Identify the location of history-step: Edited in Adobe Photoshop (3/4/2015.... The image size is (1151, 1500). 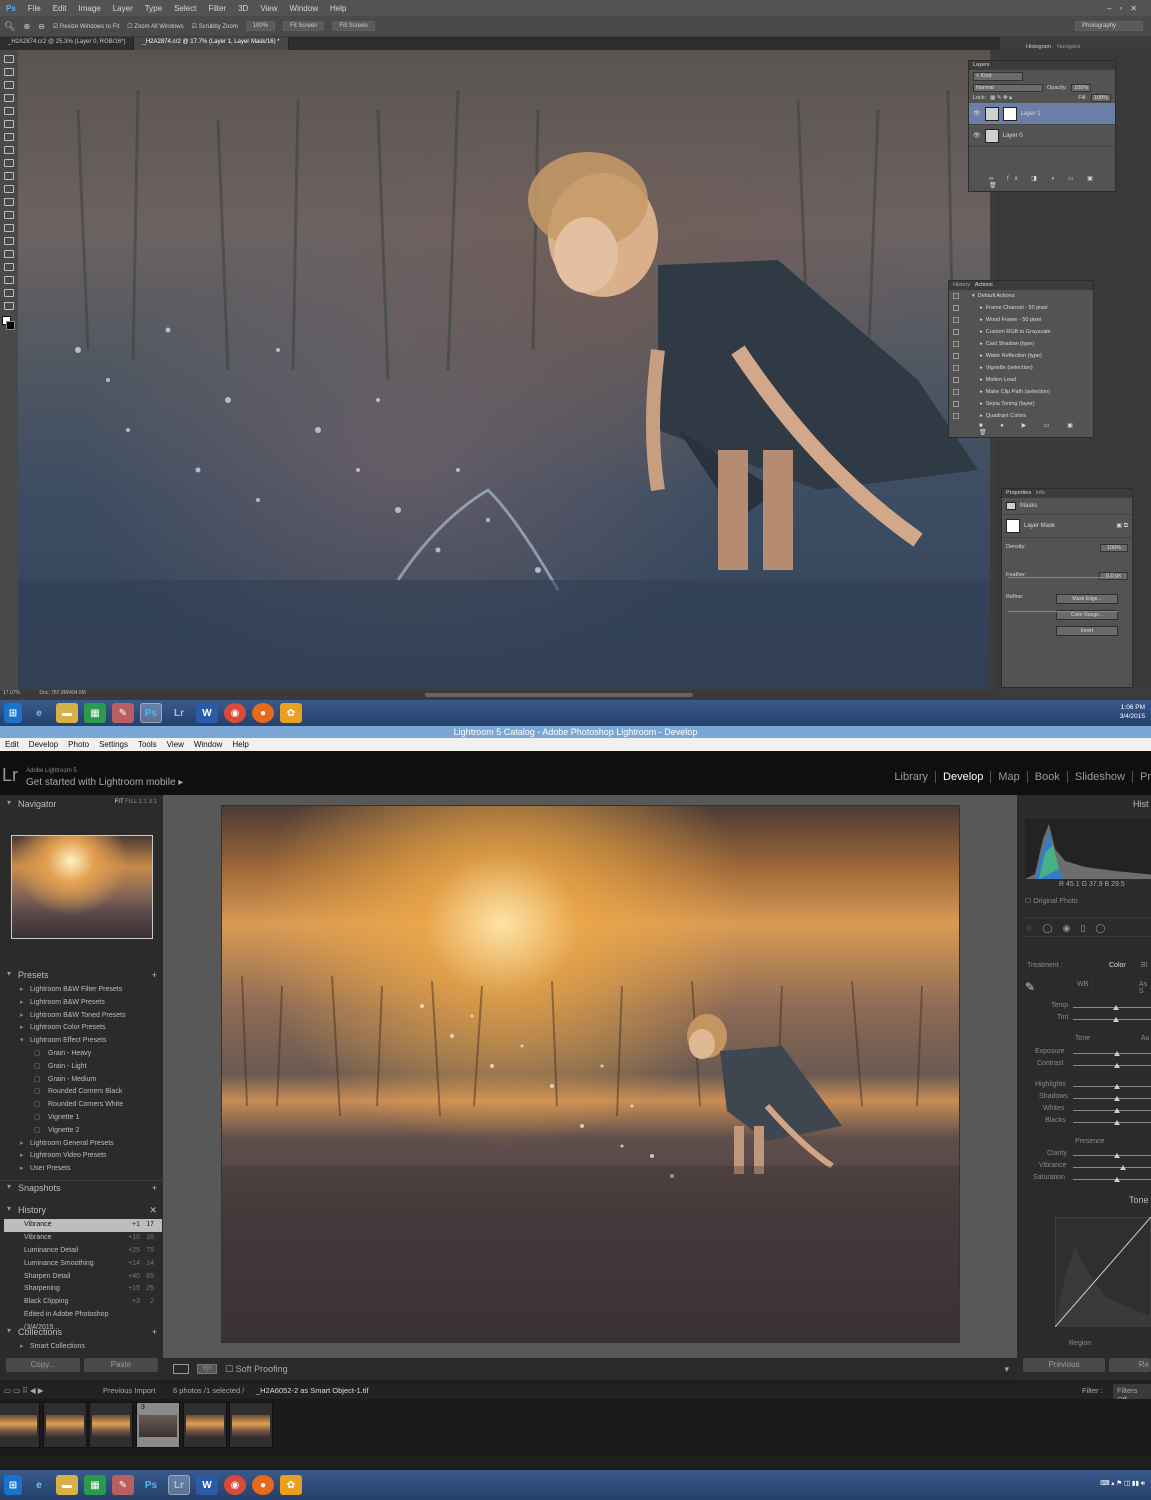
(83, 1320).